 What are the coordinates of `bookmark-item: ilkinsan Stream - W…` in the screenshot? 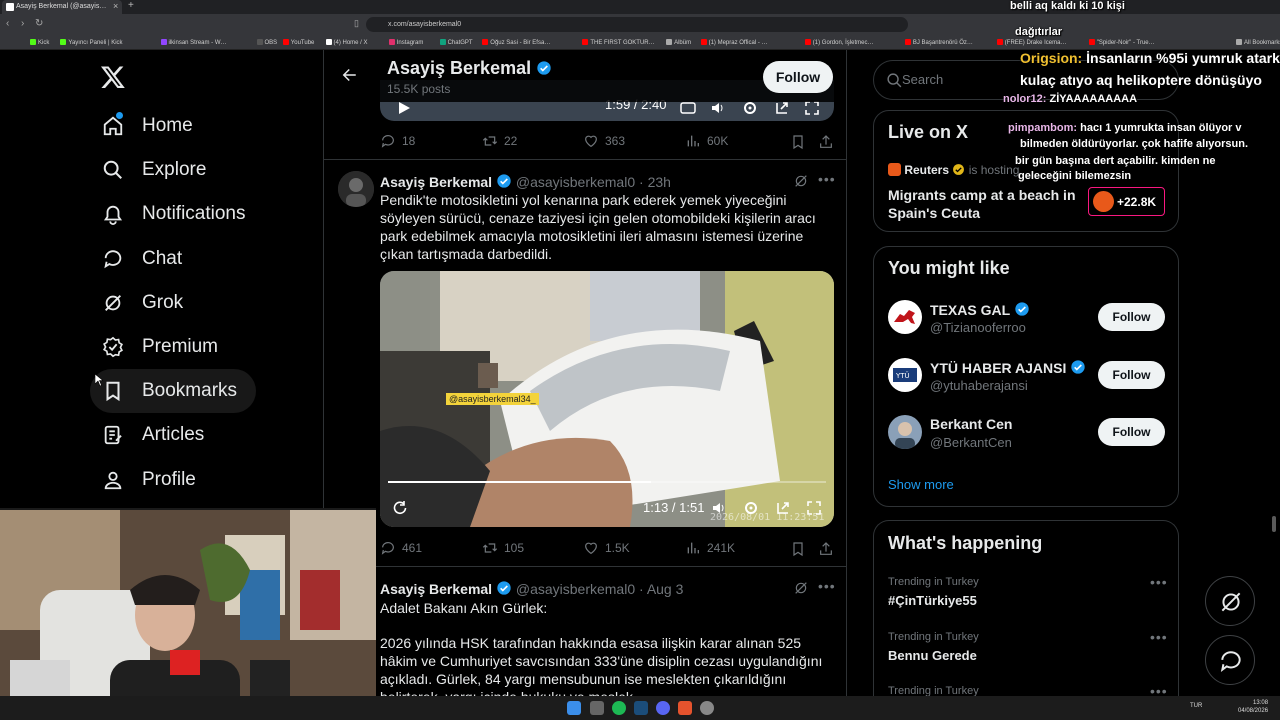 It's located at (193, 42).